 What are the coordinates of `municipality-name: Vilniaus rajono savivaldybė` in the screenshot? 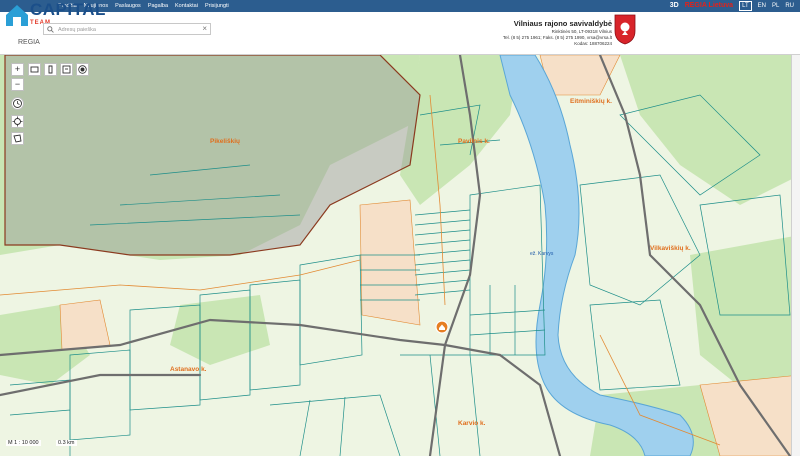 It's located at (562, 23).